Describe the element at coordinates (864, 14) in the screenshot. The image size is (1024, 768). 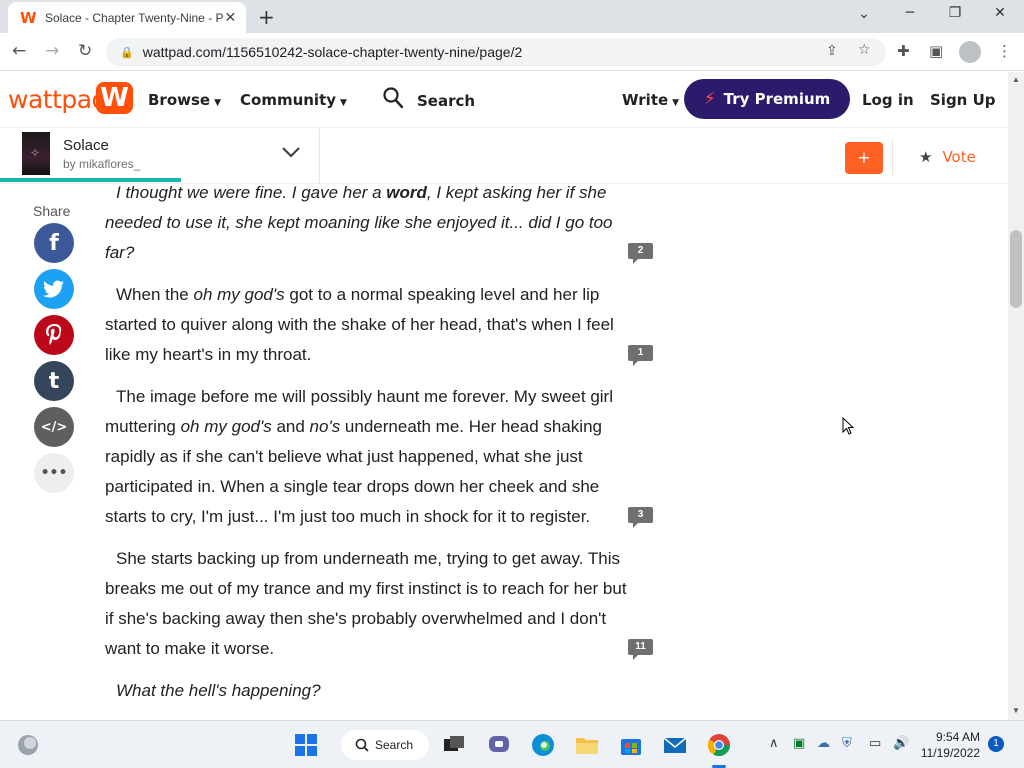
I see `tab-search-chevron-icon: ⌄` at that location.